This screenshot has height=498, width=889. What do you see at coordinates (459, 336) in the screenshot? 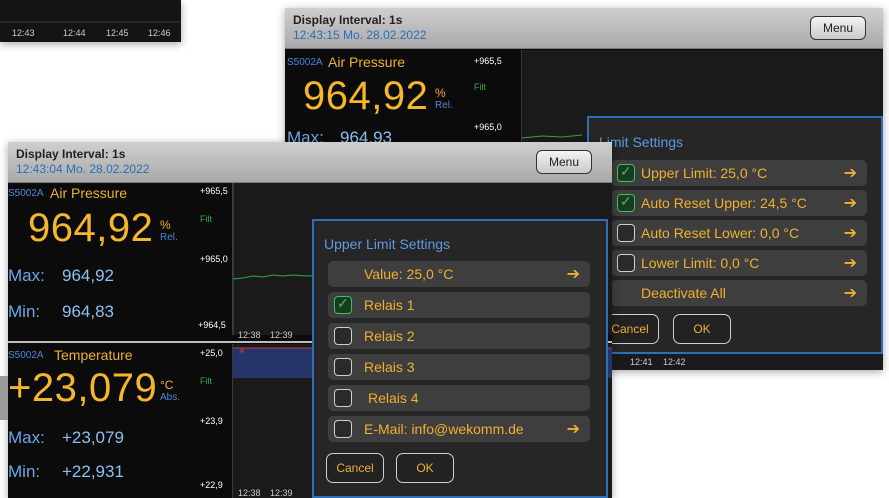
I see `relais-2-row: Relais 2` at bounding box center [459, 336].